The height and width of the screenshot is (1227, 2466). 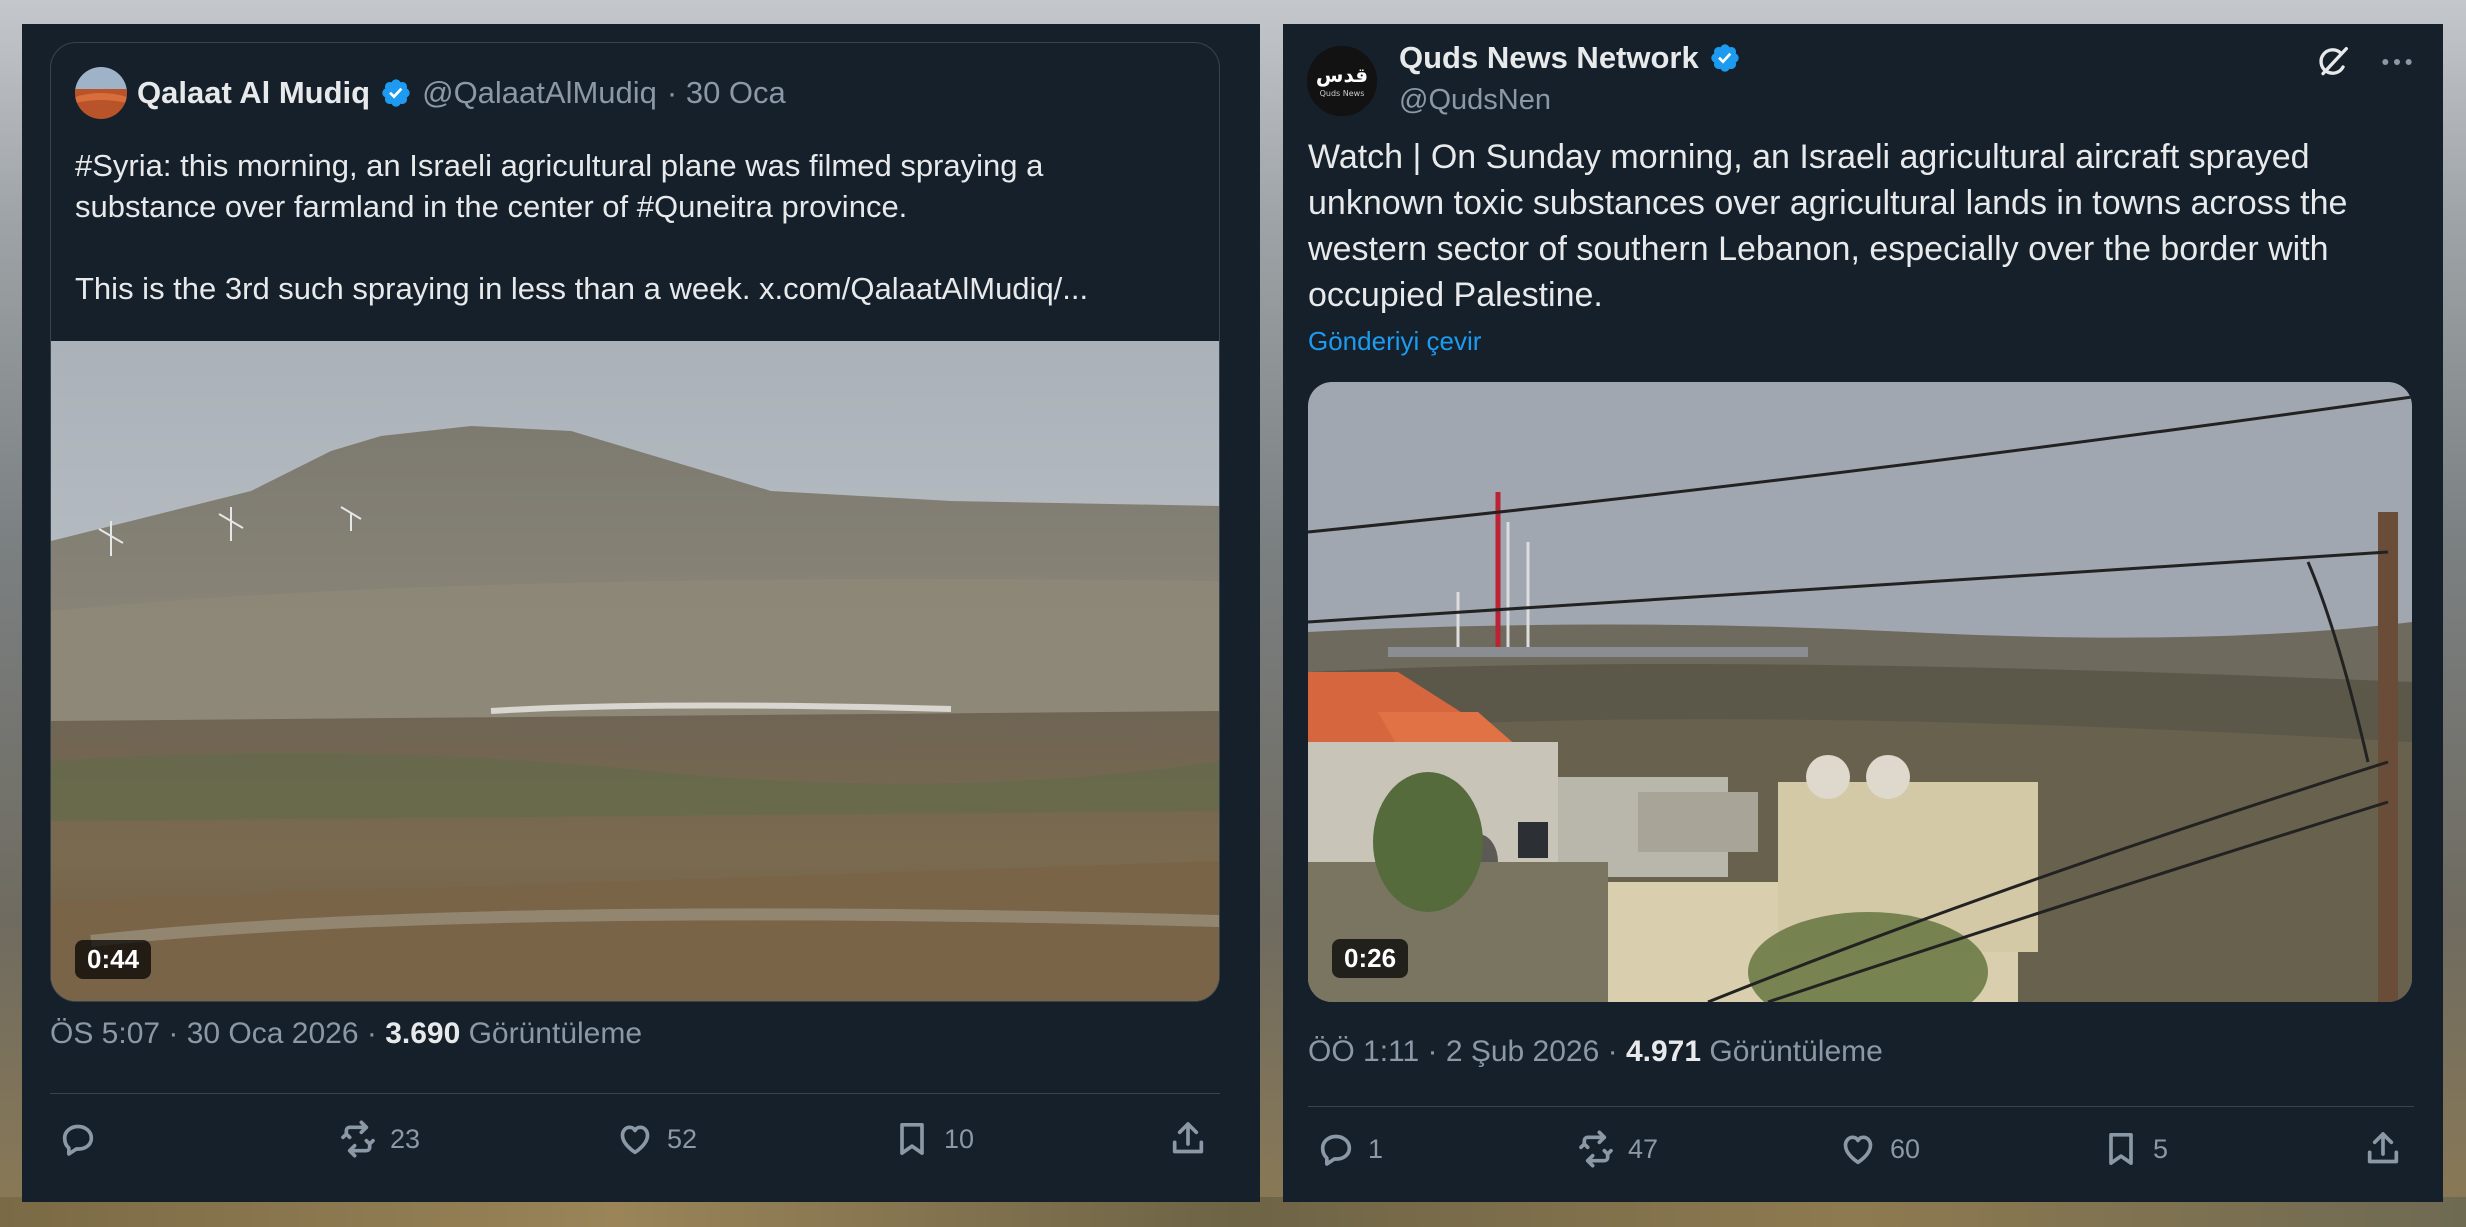 What do you see at coordinates (113, 959) in the screenshot?
I see `video-duration: 0:44` at bounding box center [113, 959].